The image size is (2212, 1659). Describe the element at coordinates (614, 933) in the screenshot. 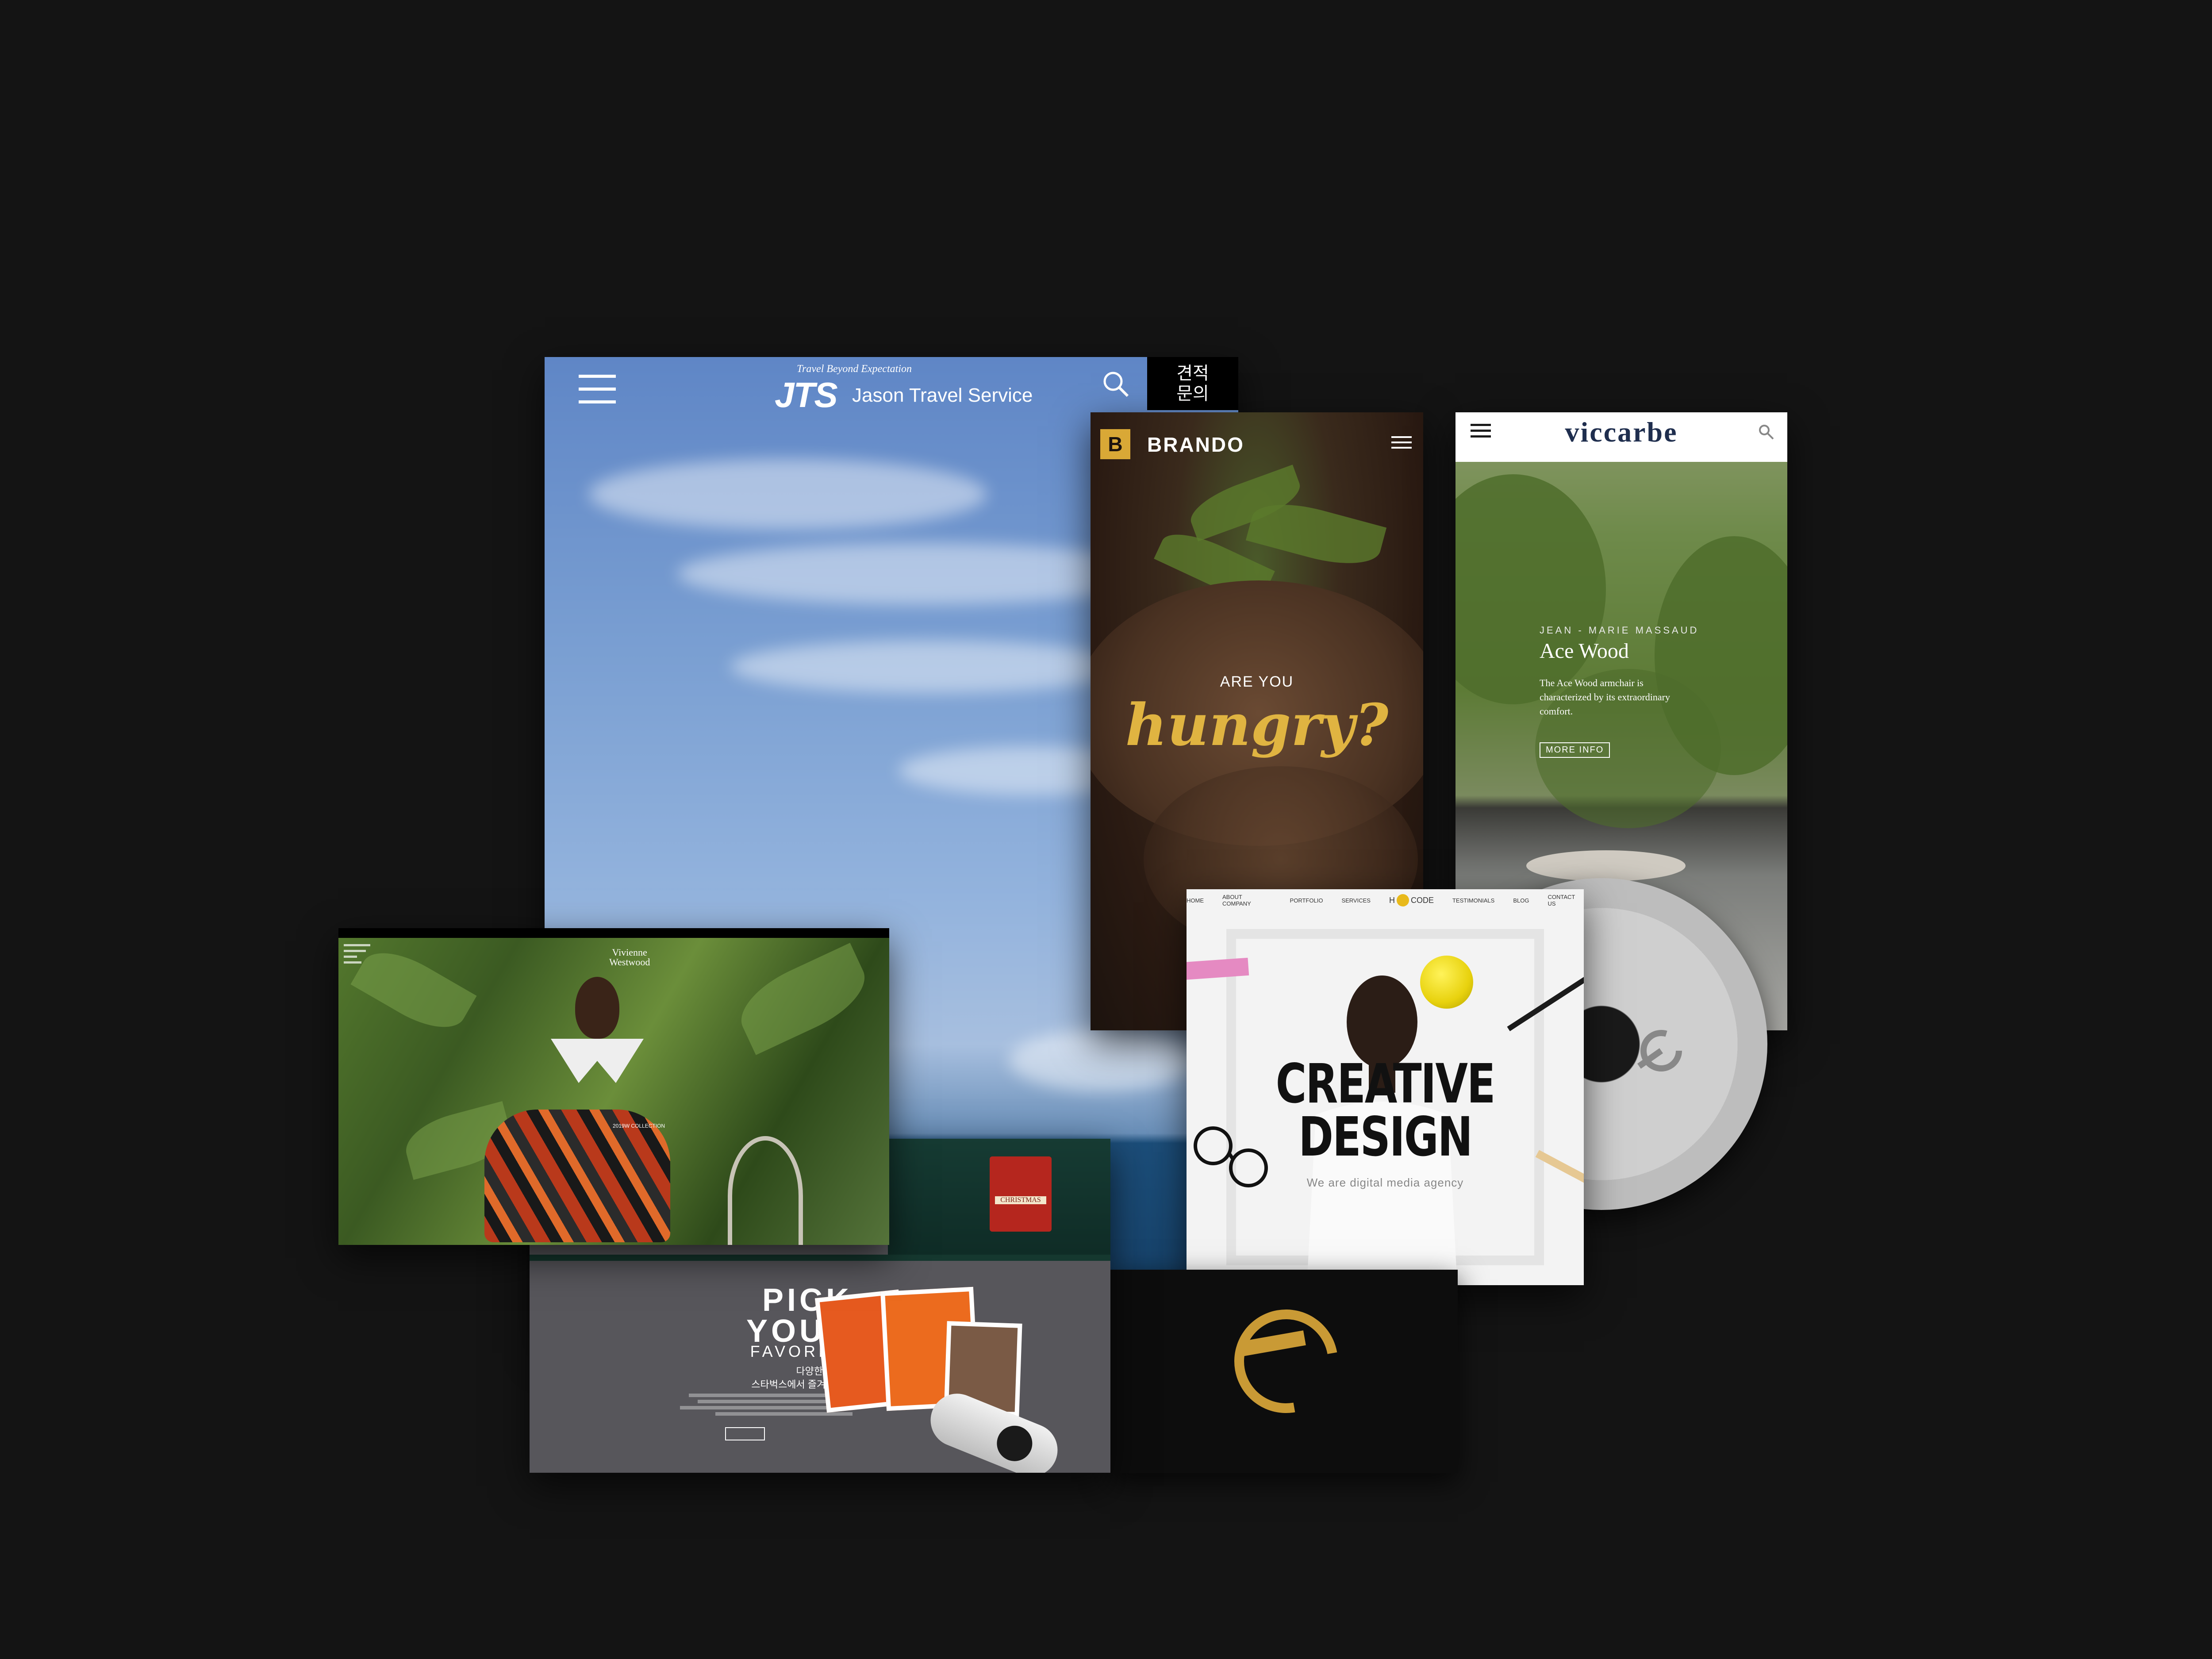

I see `top-bar` at that location.